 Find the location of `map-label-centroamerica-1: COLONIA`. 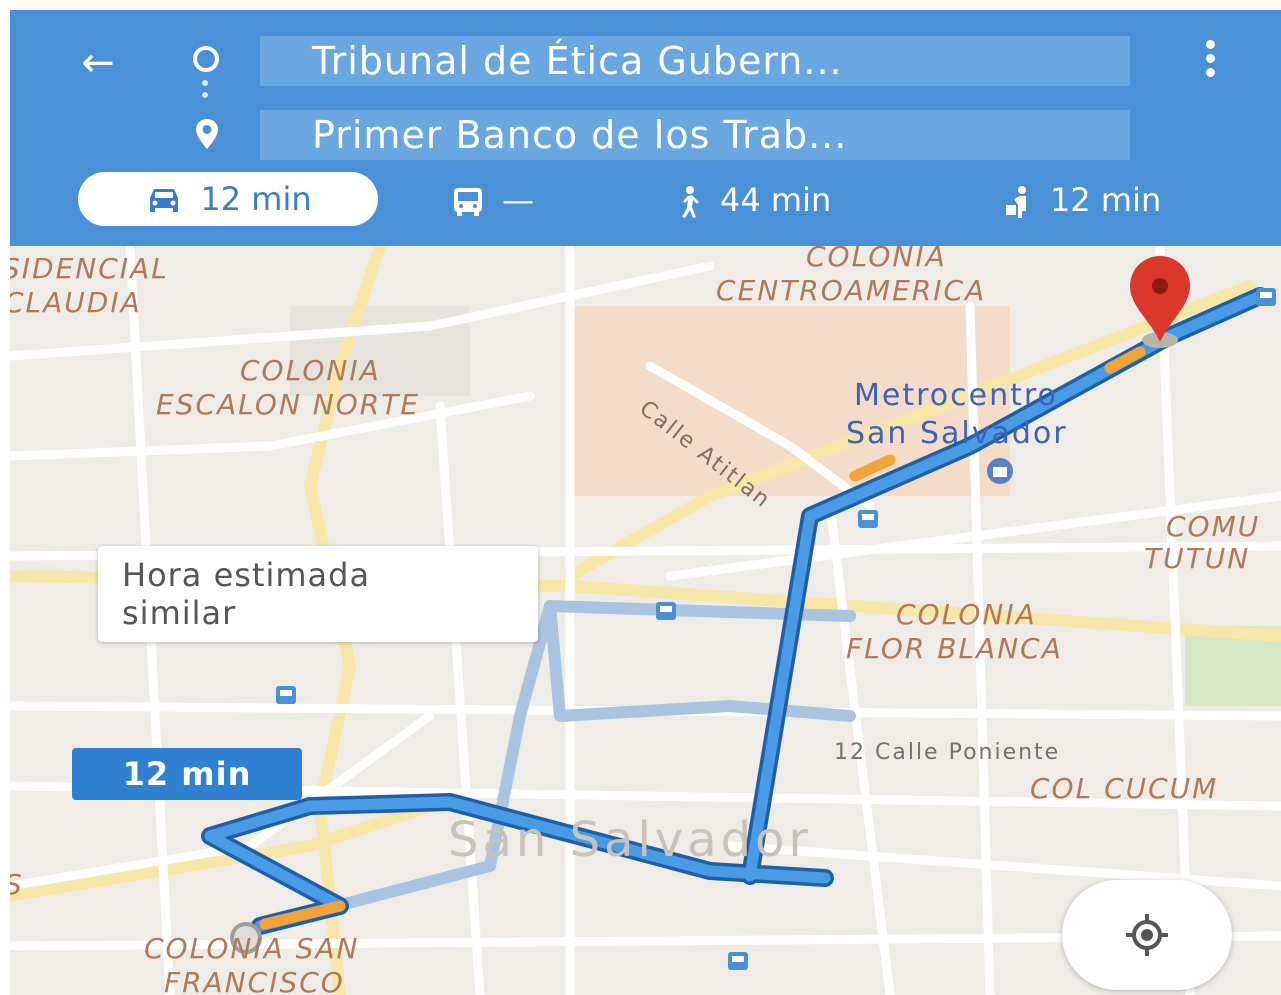

map-label-centroamerica-1: COLONIA is located at coordinates (876, 259).